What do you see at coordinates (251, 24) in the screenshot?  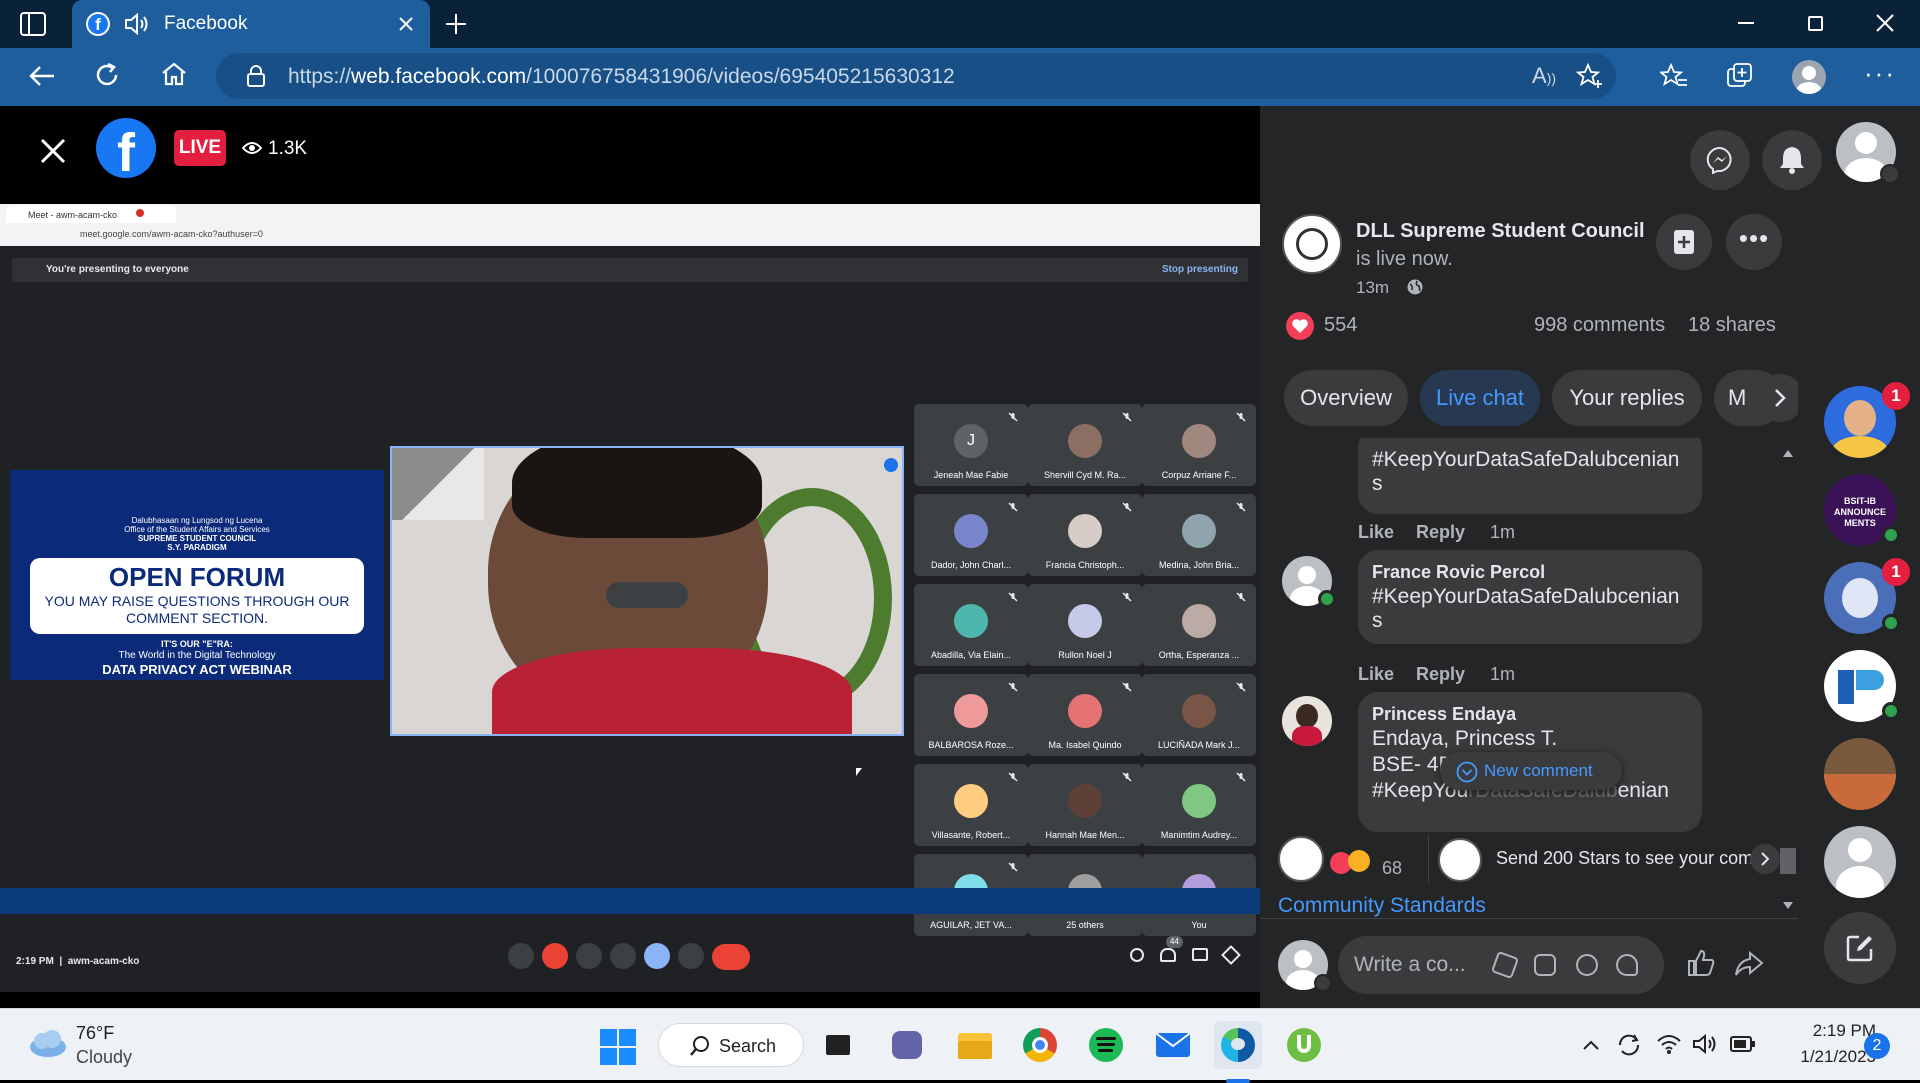 I see `active-tab: f Facebook` at bounding box center [251, 24].